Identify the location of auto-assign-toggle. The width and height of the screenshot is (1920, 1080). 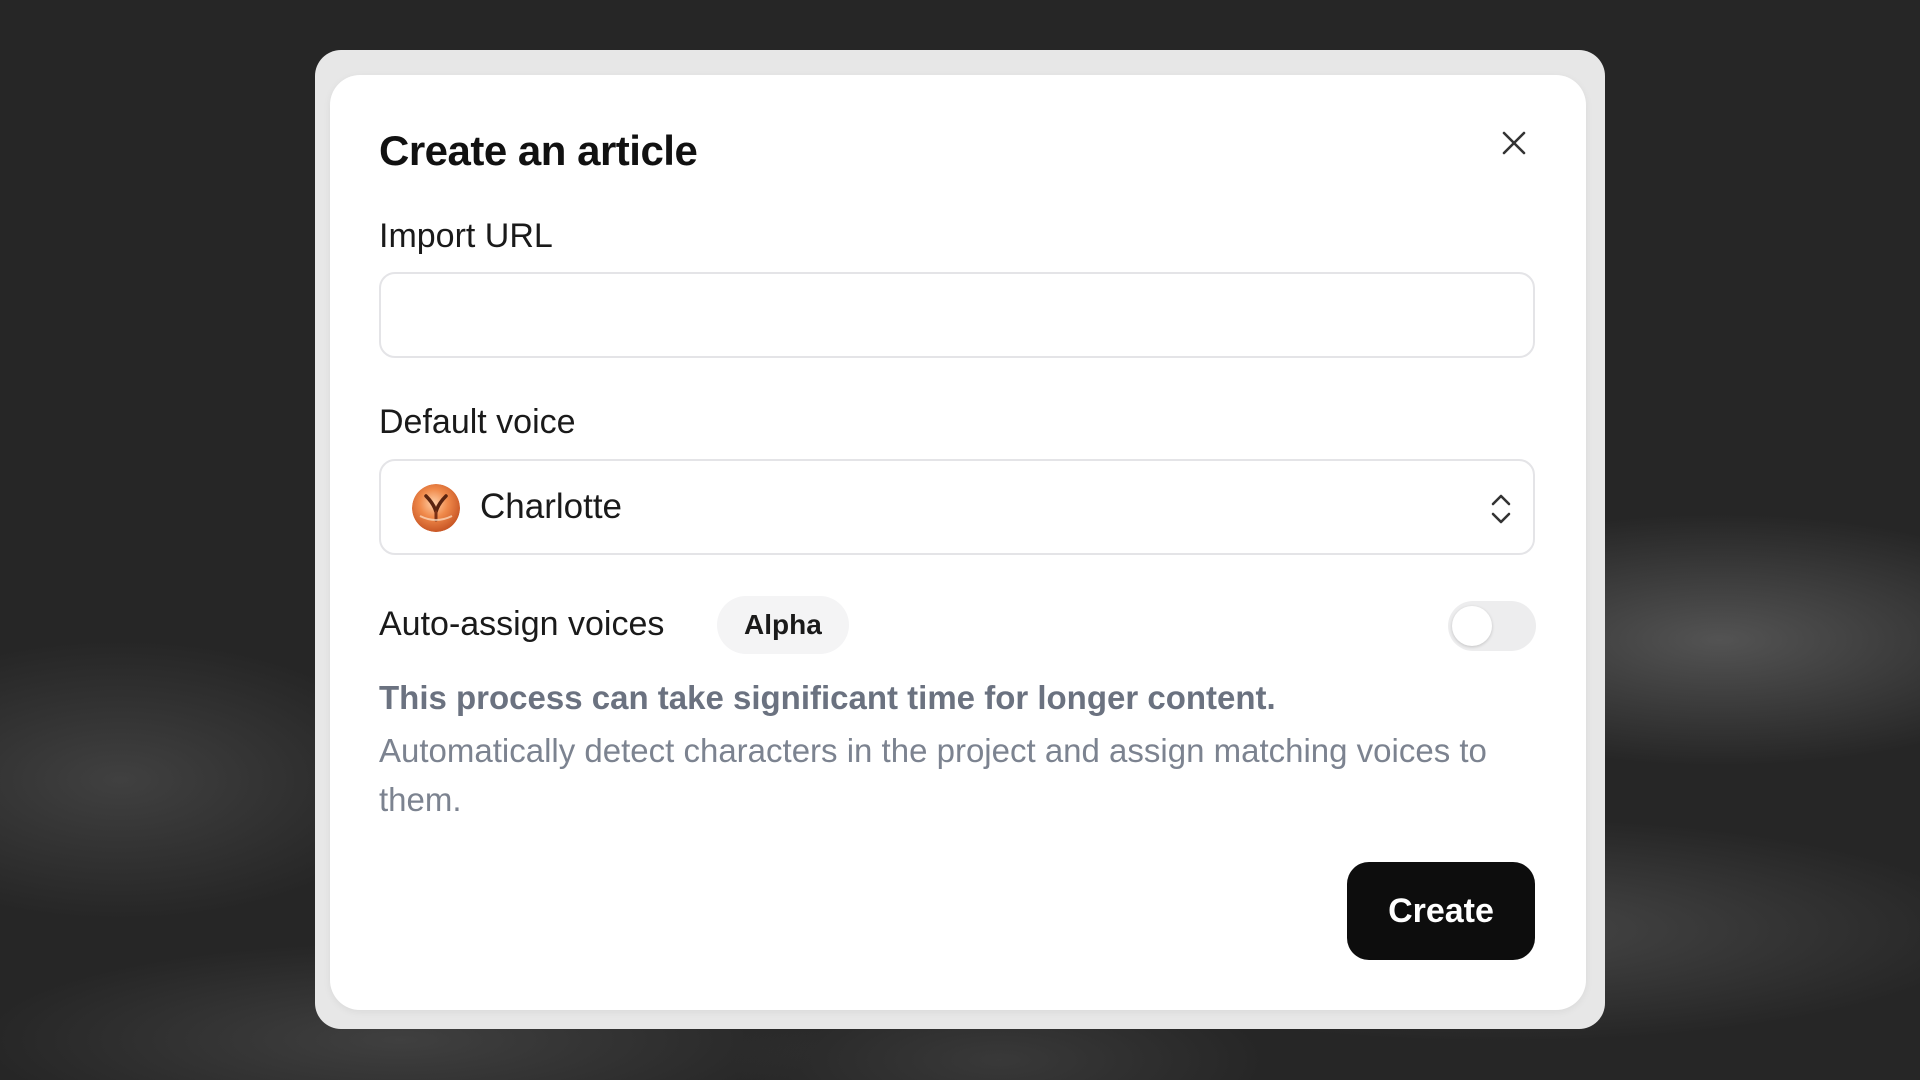
(1492, 626).